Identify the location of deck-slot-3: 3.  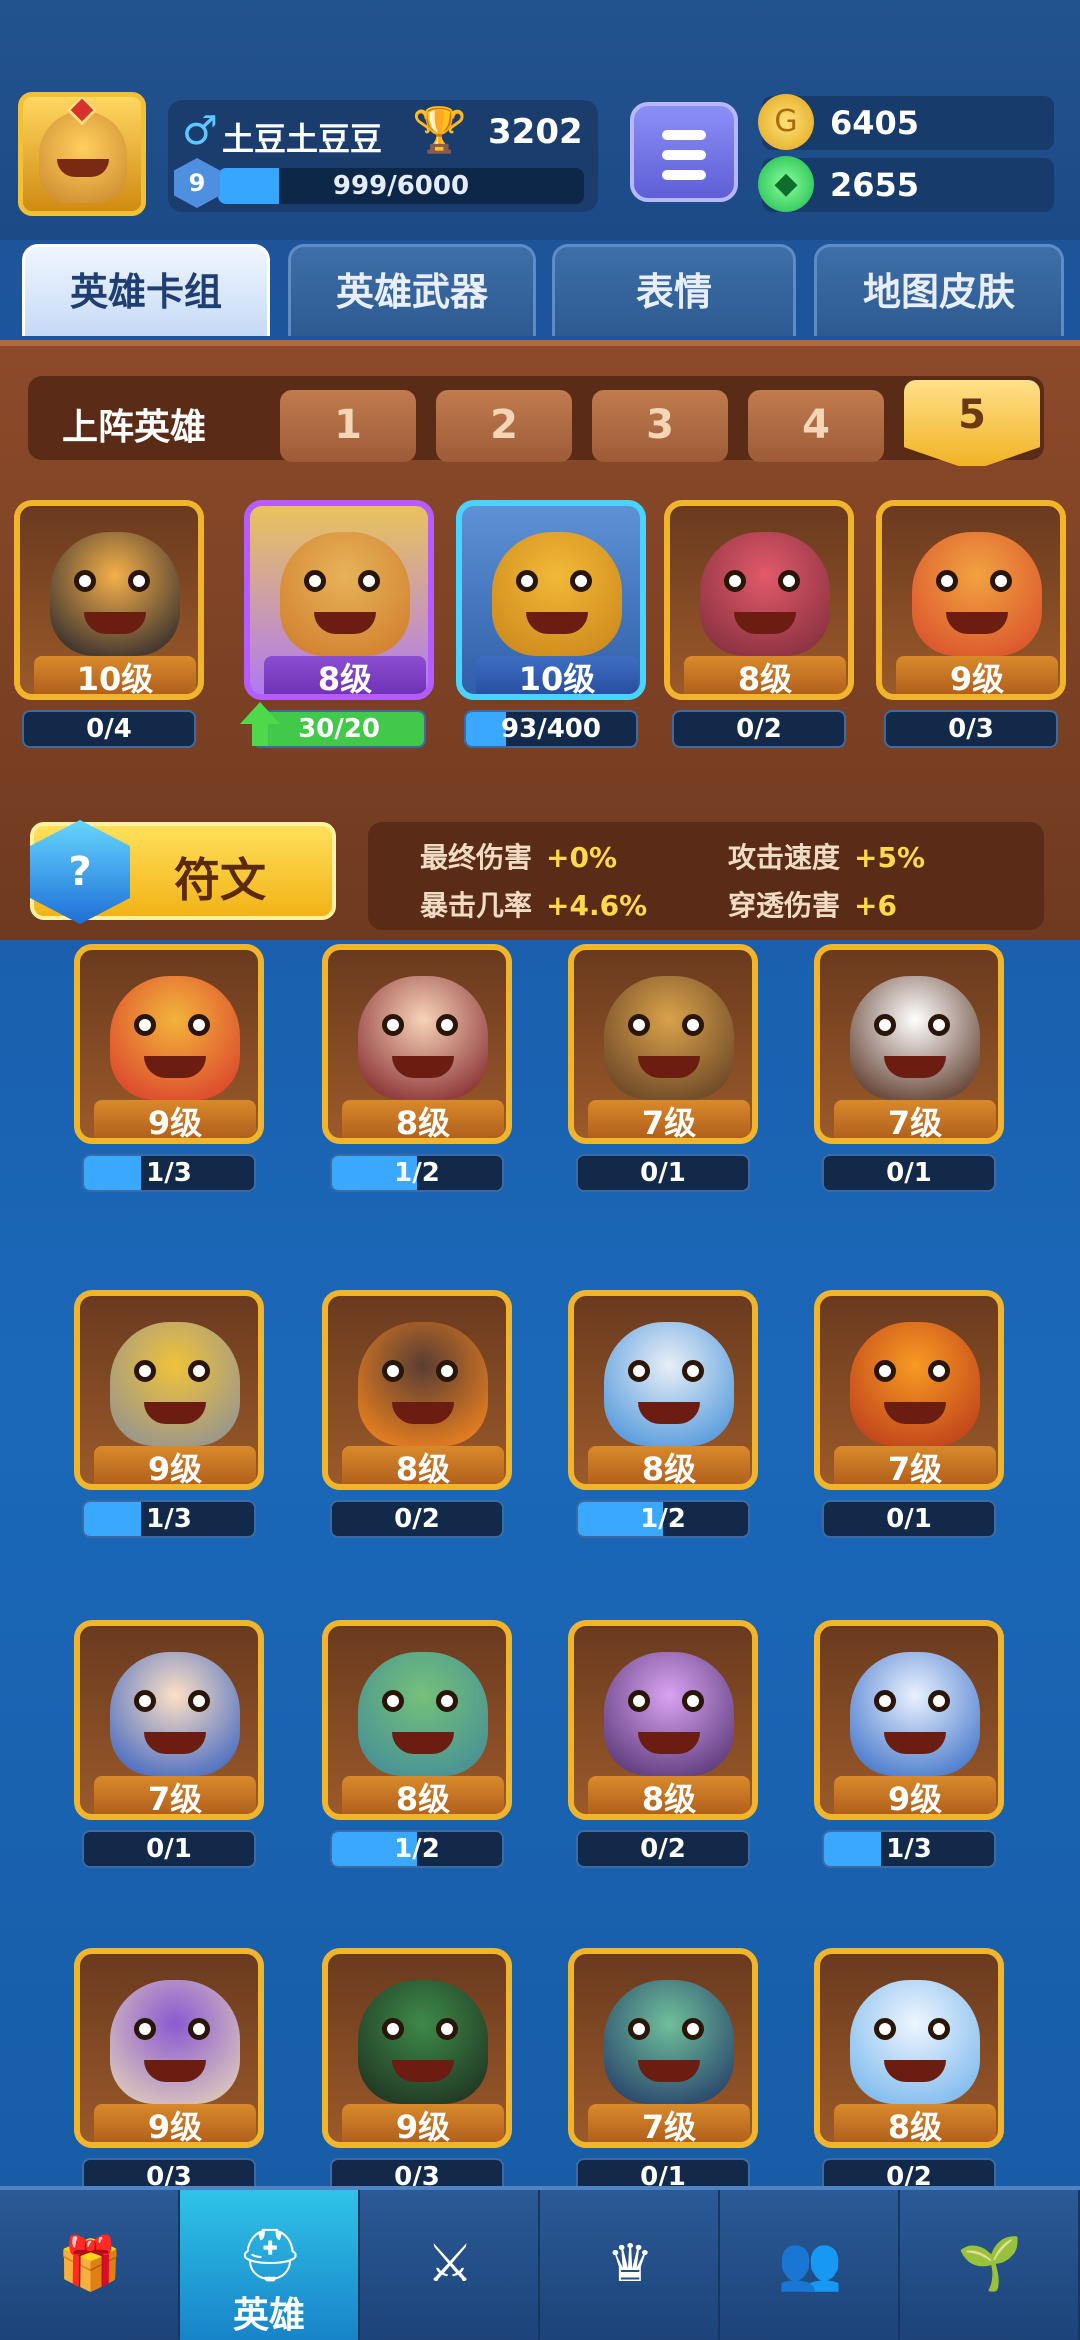
(660, 426).